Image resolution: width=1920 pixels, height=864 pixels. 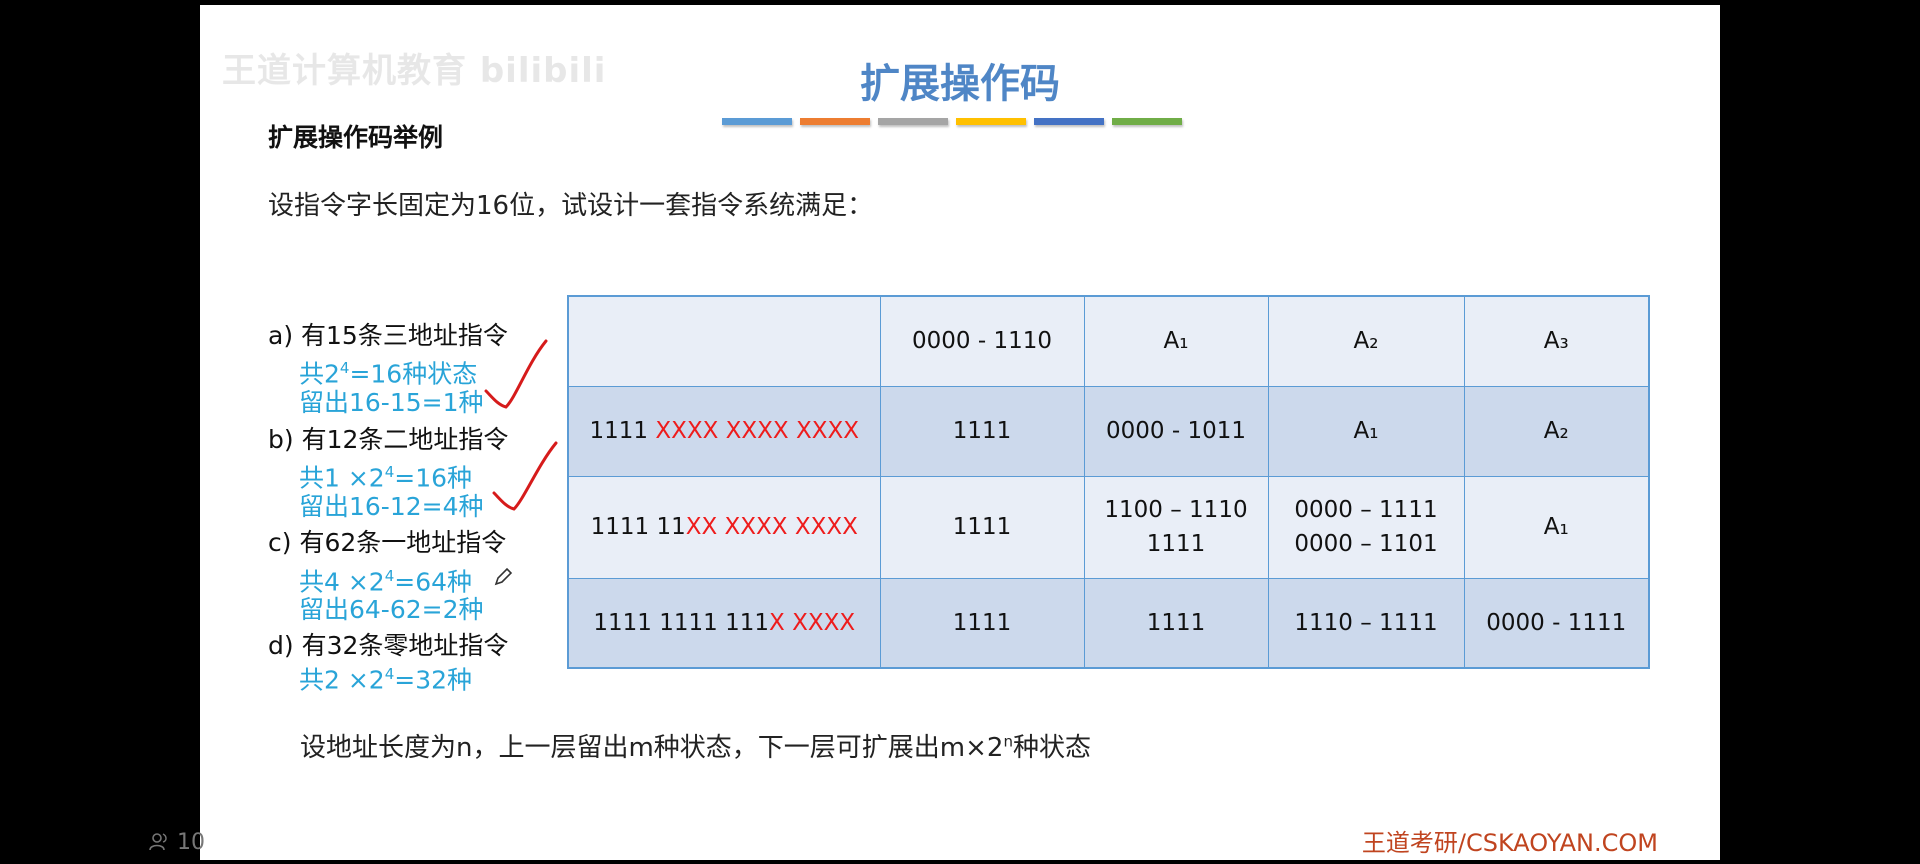 What do you see at coordinates (342, 478) in the screenshot?
I see `note-pre: 共1 ×2` at bounding box center [342, 478].